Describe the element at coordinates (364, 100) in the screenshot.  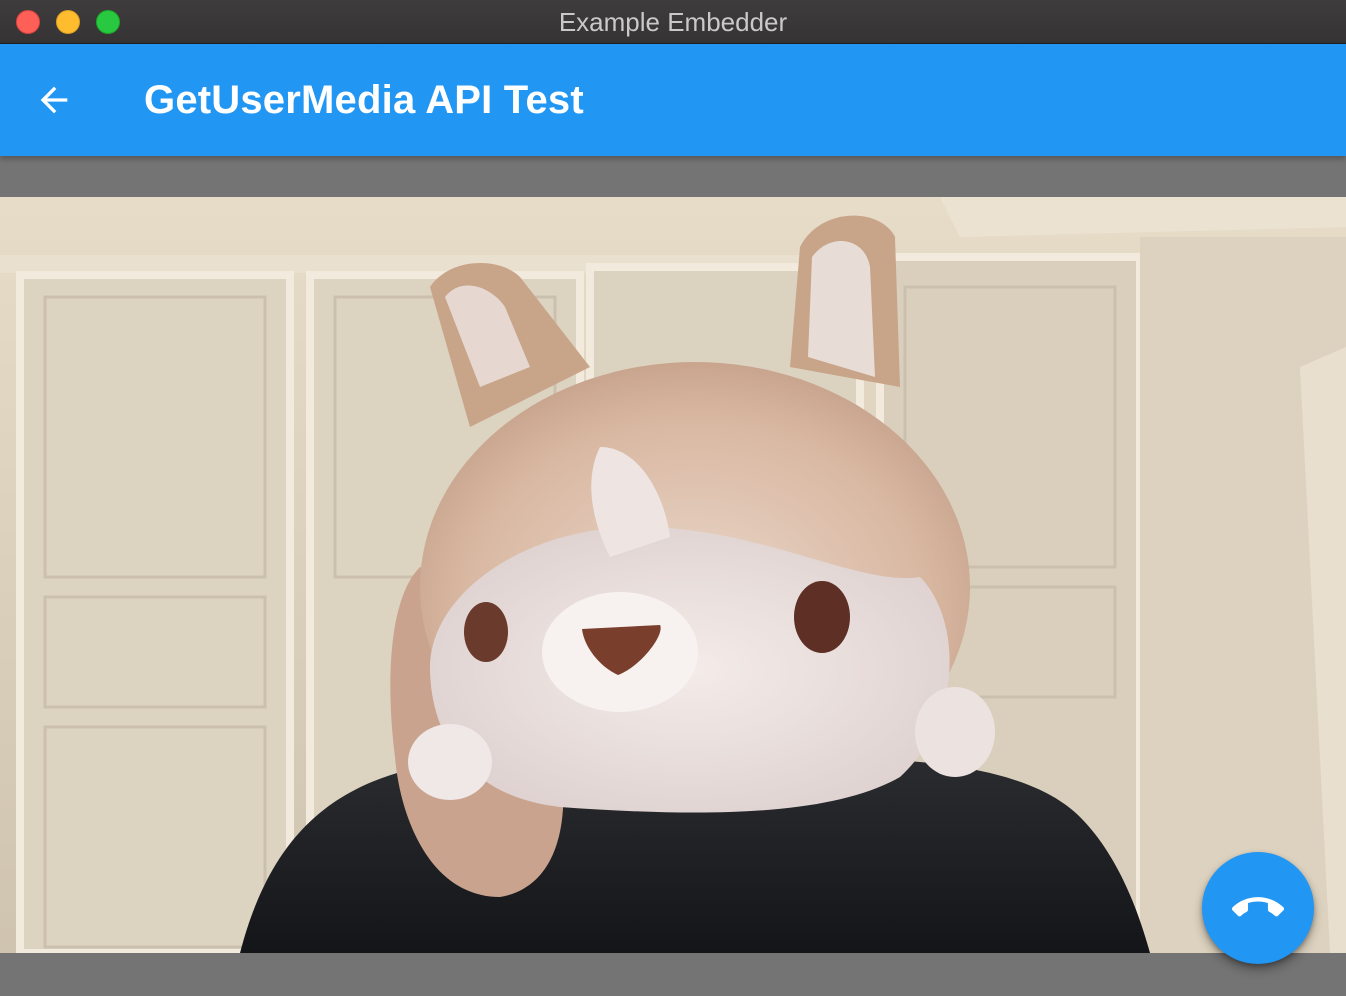
I see `page-title: GetUserMedia API Test` at that location.